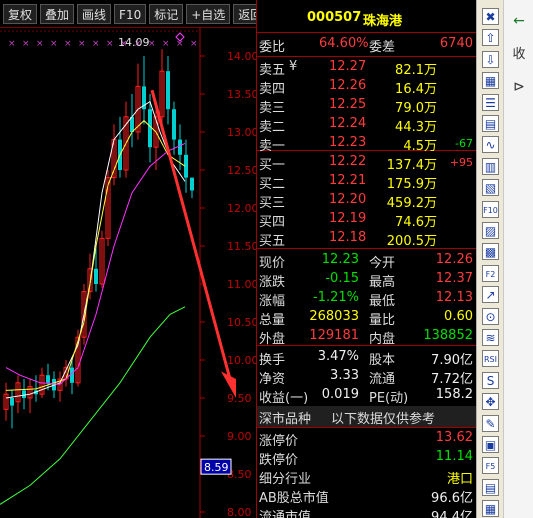  Describe the element at coordinates (490, 102) in the screenshot. I see `tool-icon: ☰` at that location.